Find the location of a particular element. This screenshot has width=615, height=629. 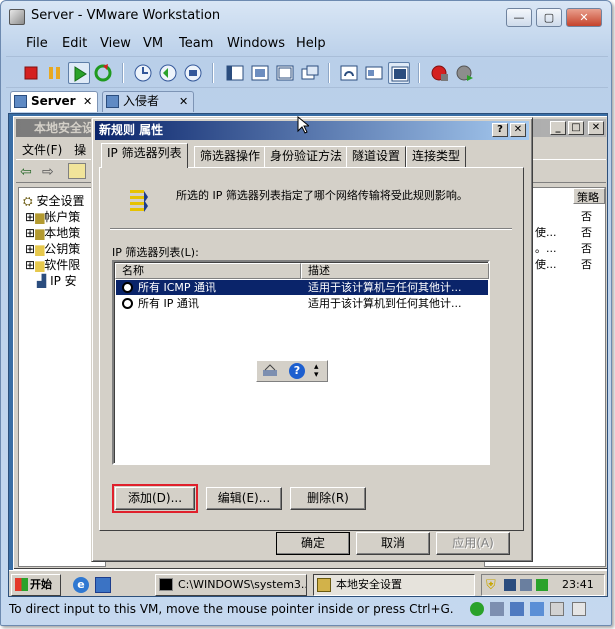

cancel-button: 取消 is located at coordinates (393, 543).